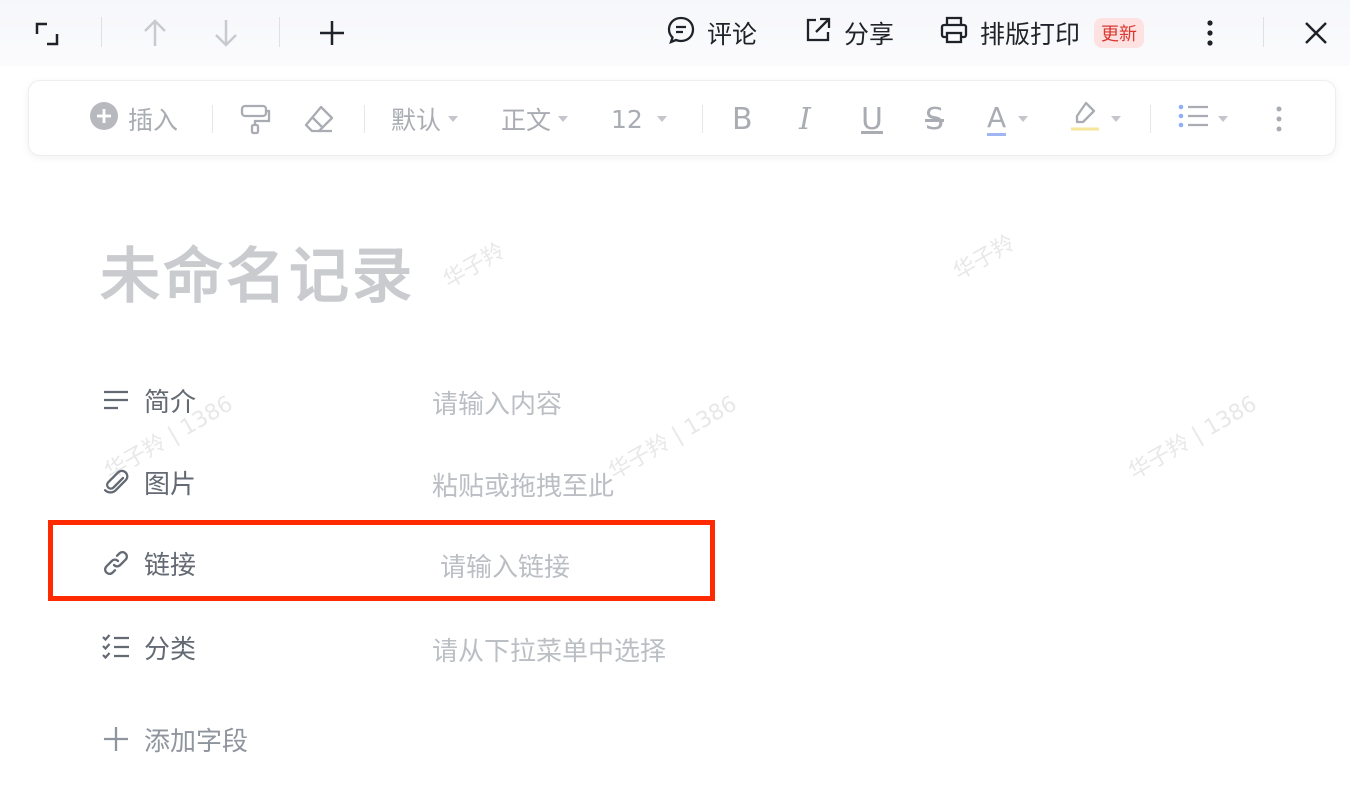  Describe the element at coordinates (381, 560) in the screenshot. I see `highlight-box` at that location.